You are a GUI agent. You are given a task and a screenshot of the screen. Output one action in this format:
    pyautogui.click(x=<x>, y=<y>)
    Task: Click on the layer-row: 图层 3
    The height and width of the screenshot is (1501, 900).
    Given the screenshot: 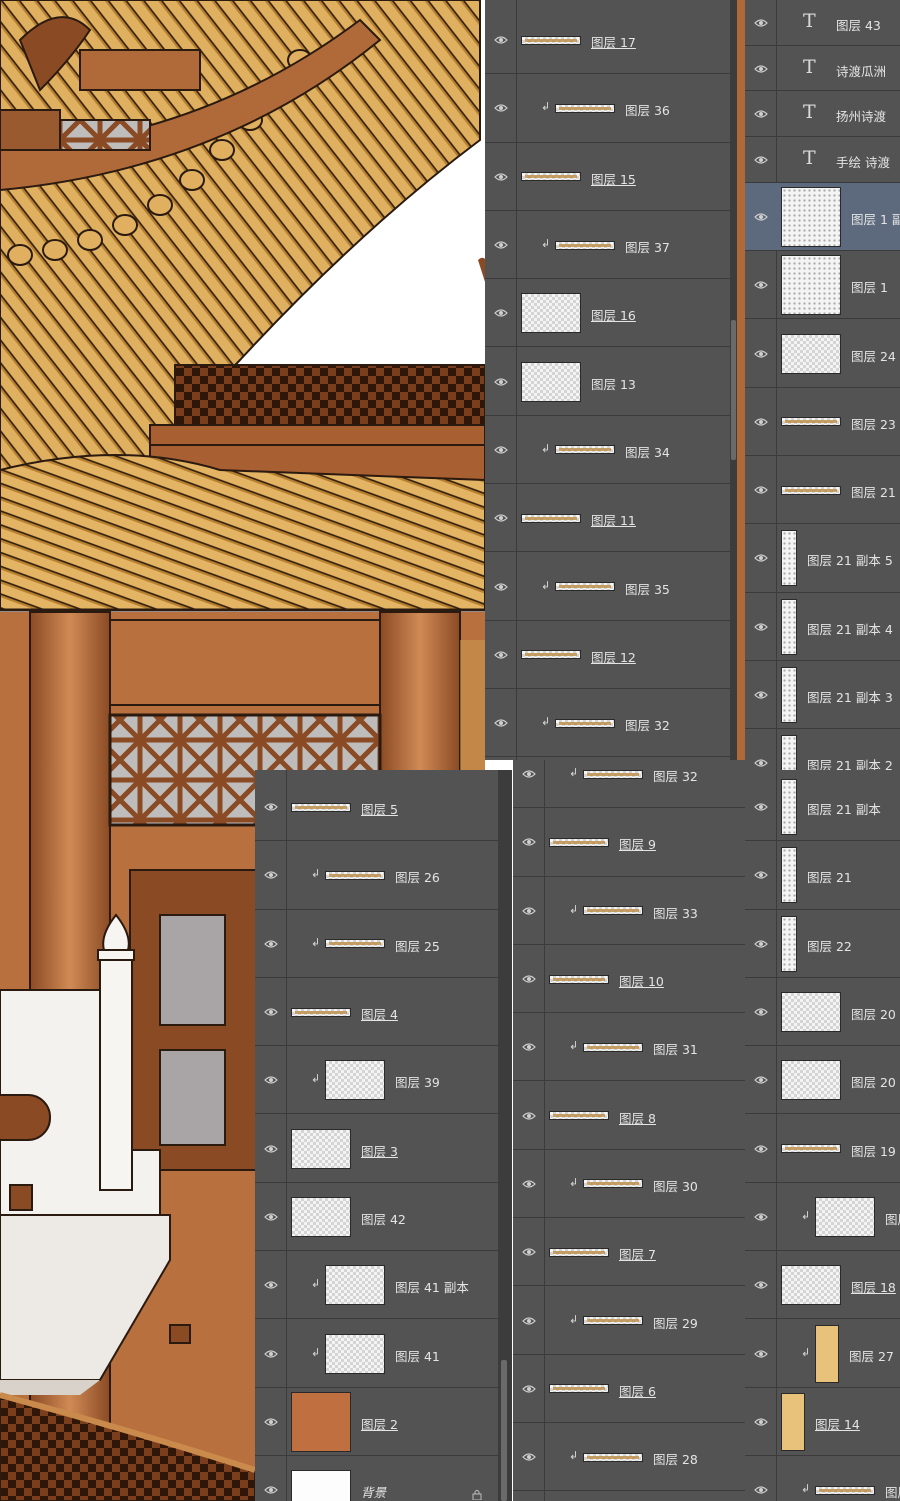 What is the action you would take?
    pyautogui.click(x=376, y=1149)
    